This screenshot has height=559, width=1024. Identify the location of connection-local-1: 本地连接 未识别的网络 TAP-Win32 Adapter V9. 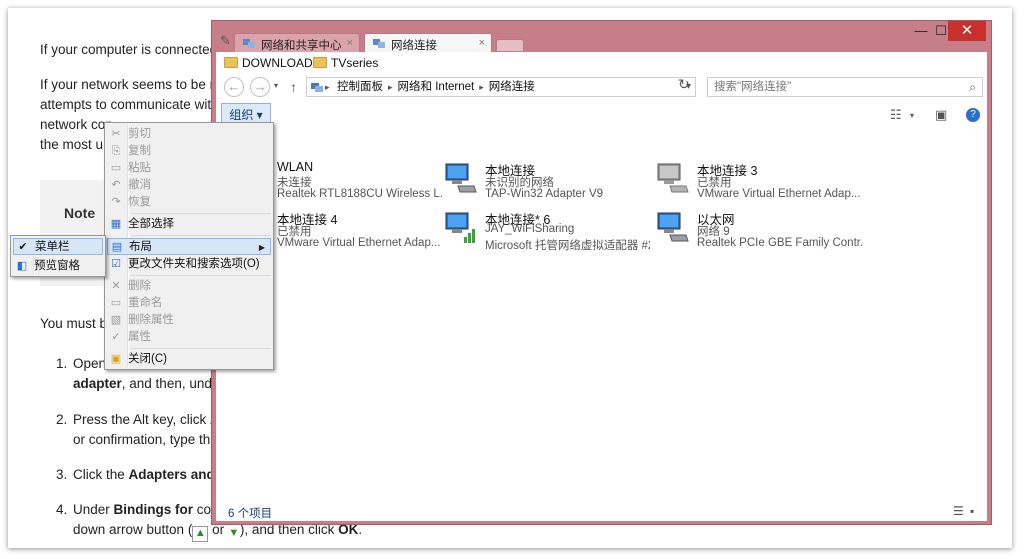
(546, 183).